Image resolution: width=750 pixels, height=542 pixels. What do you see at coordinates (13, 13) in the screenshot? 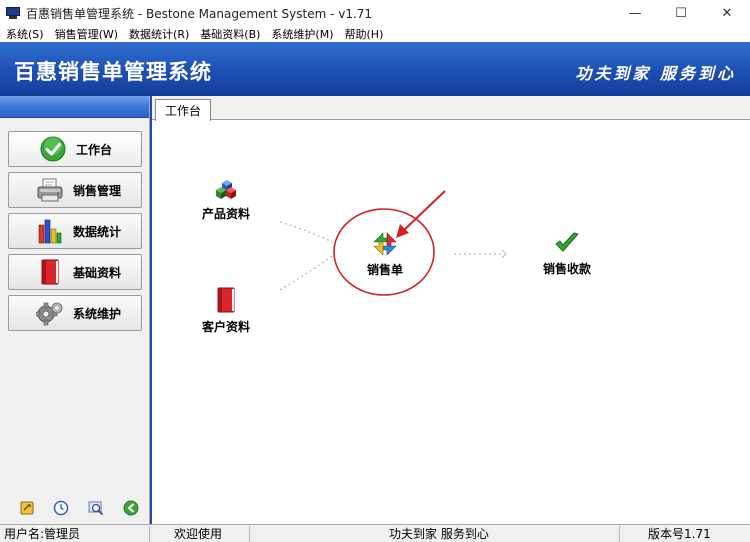
I see `app-icon` at bounding box center [13, 13].